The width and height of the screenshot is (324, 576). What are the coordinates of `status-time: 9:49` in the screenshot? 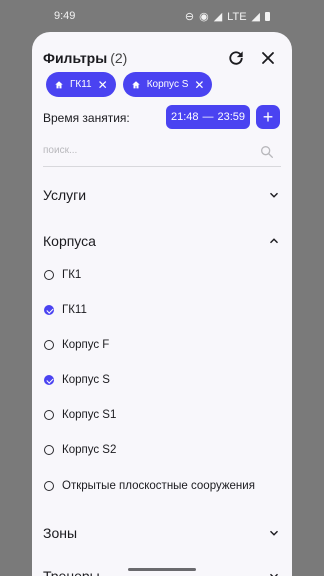 It's located at (65, 16).